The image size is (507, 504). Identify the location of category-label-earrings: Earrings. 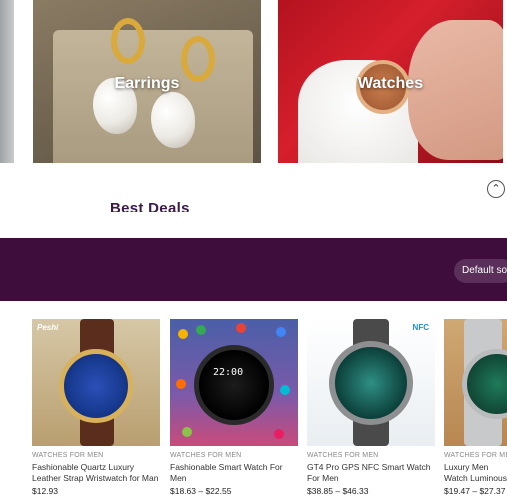
(147, 83).